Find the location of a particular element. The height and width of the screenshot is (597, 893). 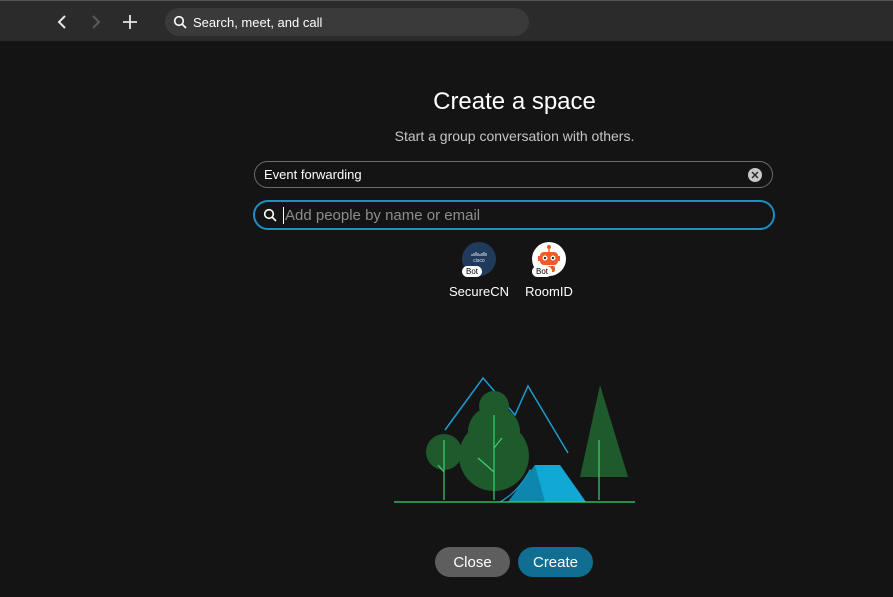

back-button is located at coordinates (63, 22).